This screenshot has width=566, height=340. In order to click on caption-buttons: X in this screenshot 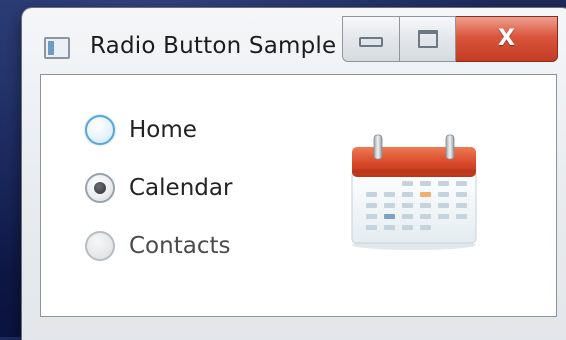, I will do `click(450, 39)`.